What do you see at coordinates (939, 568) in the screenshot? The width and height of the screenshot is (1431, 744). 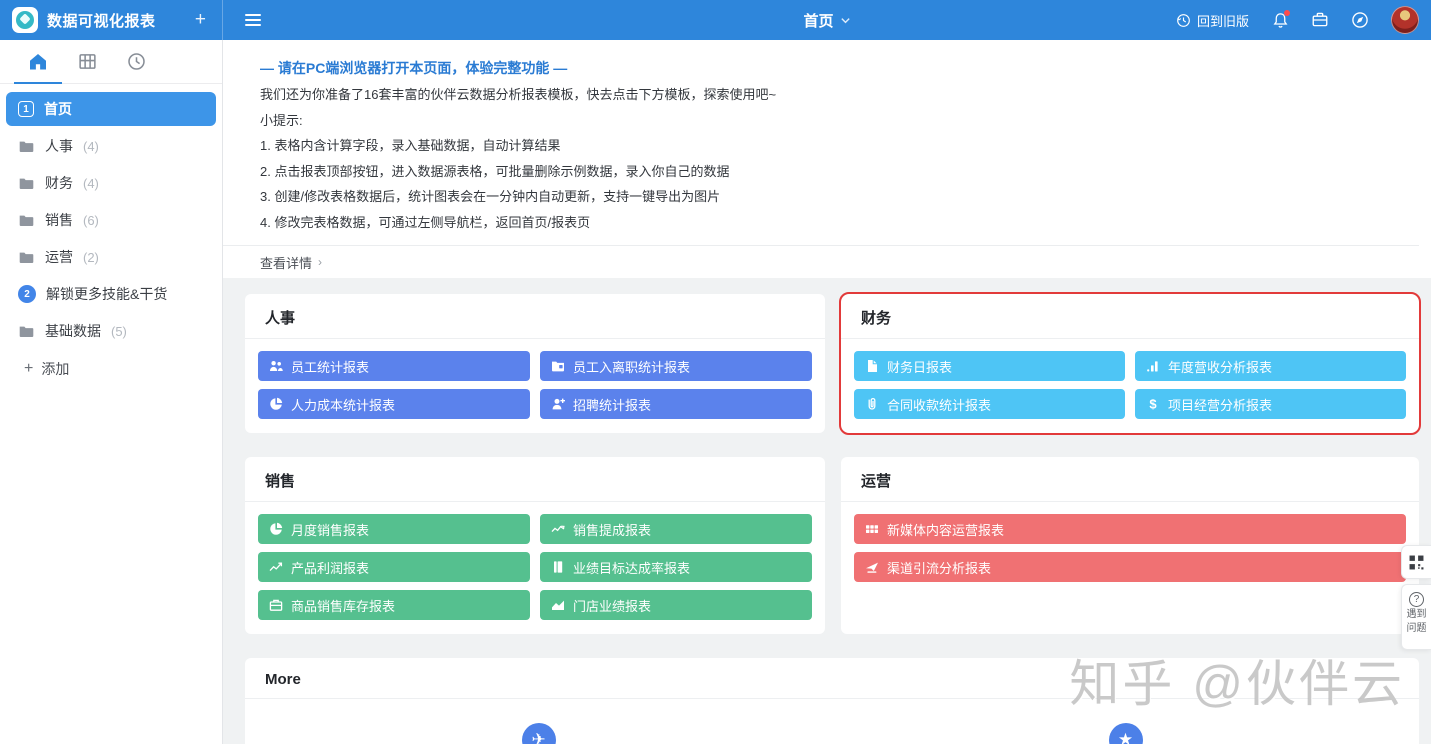 I see `report-button-label: 渠道引流分析报表` at bounding box center [939, 568].